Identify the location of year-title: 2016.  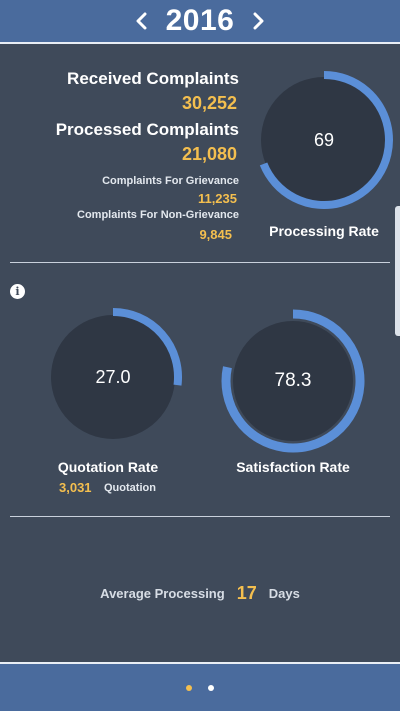
(200, 20).